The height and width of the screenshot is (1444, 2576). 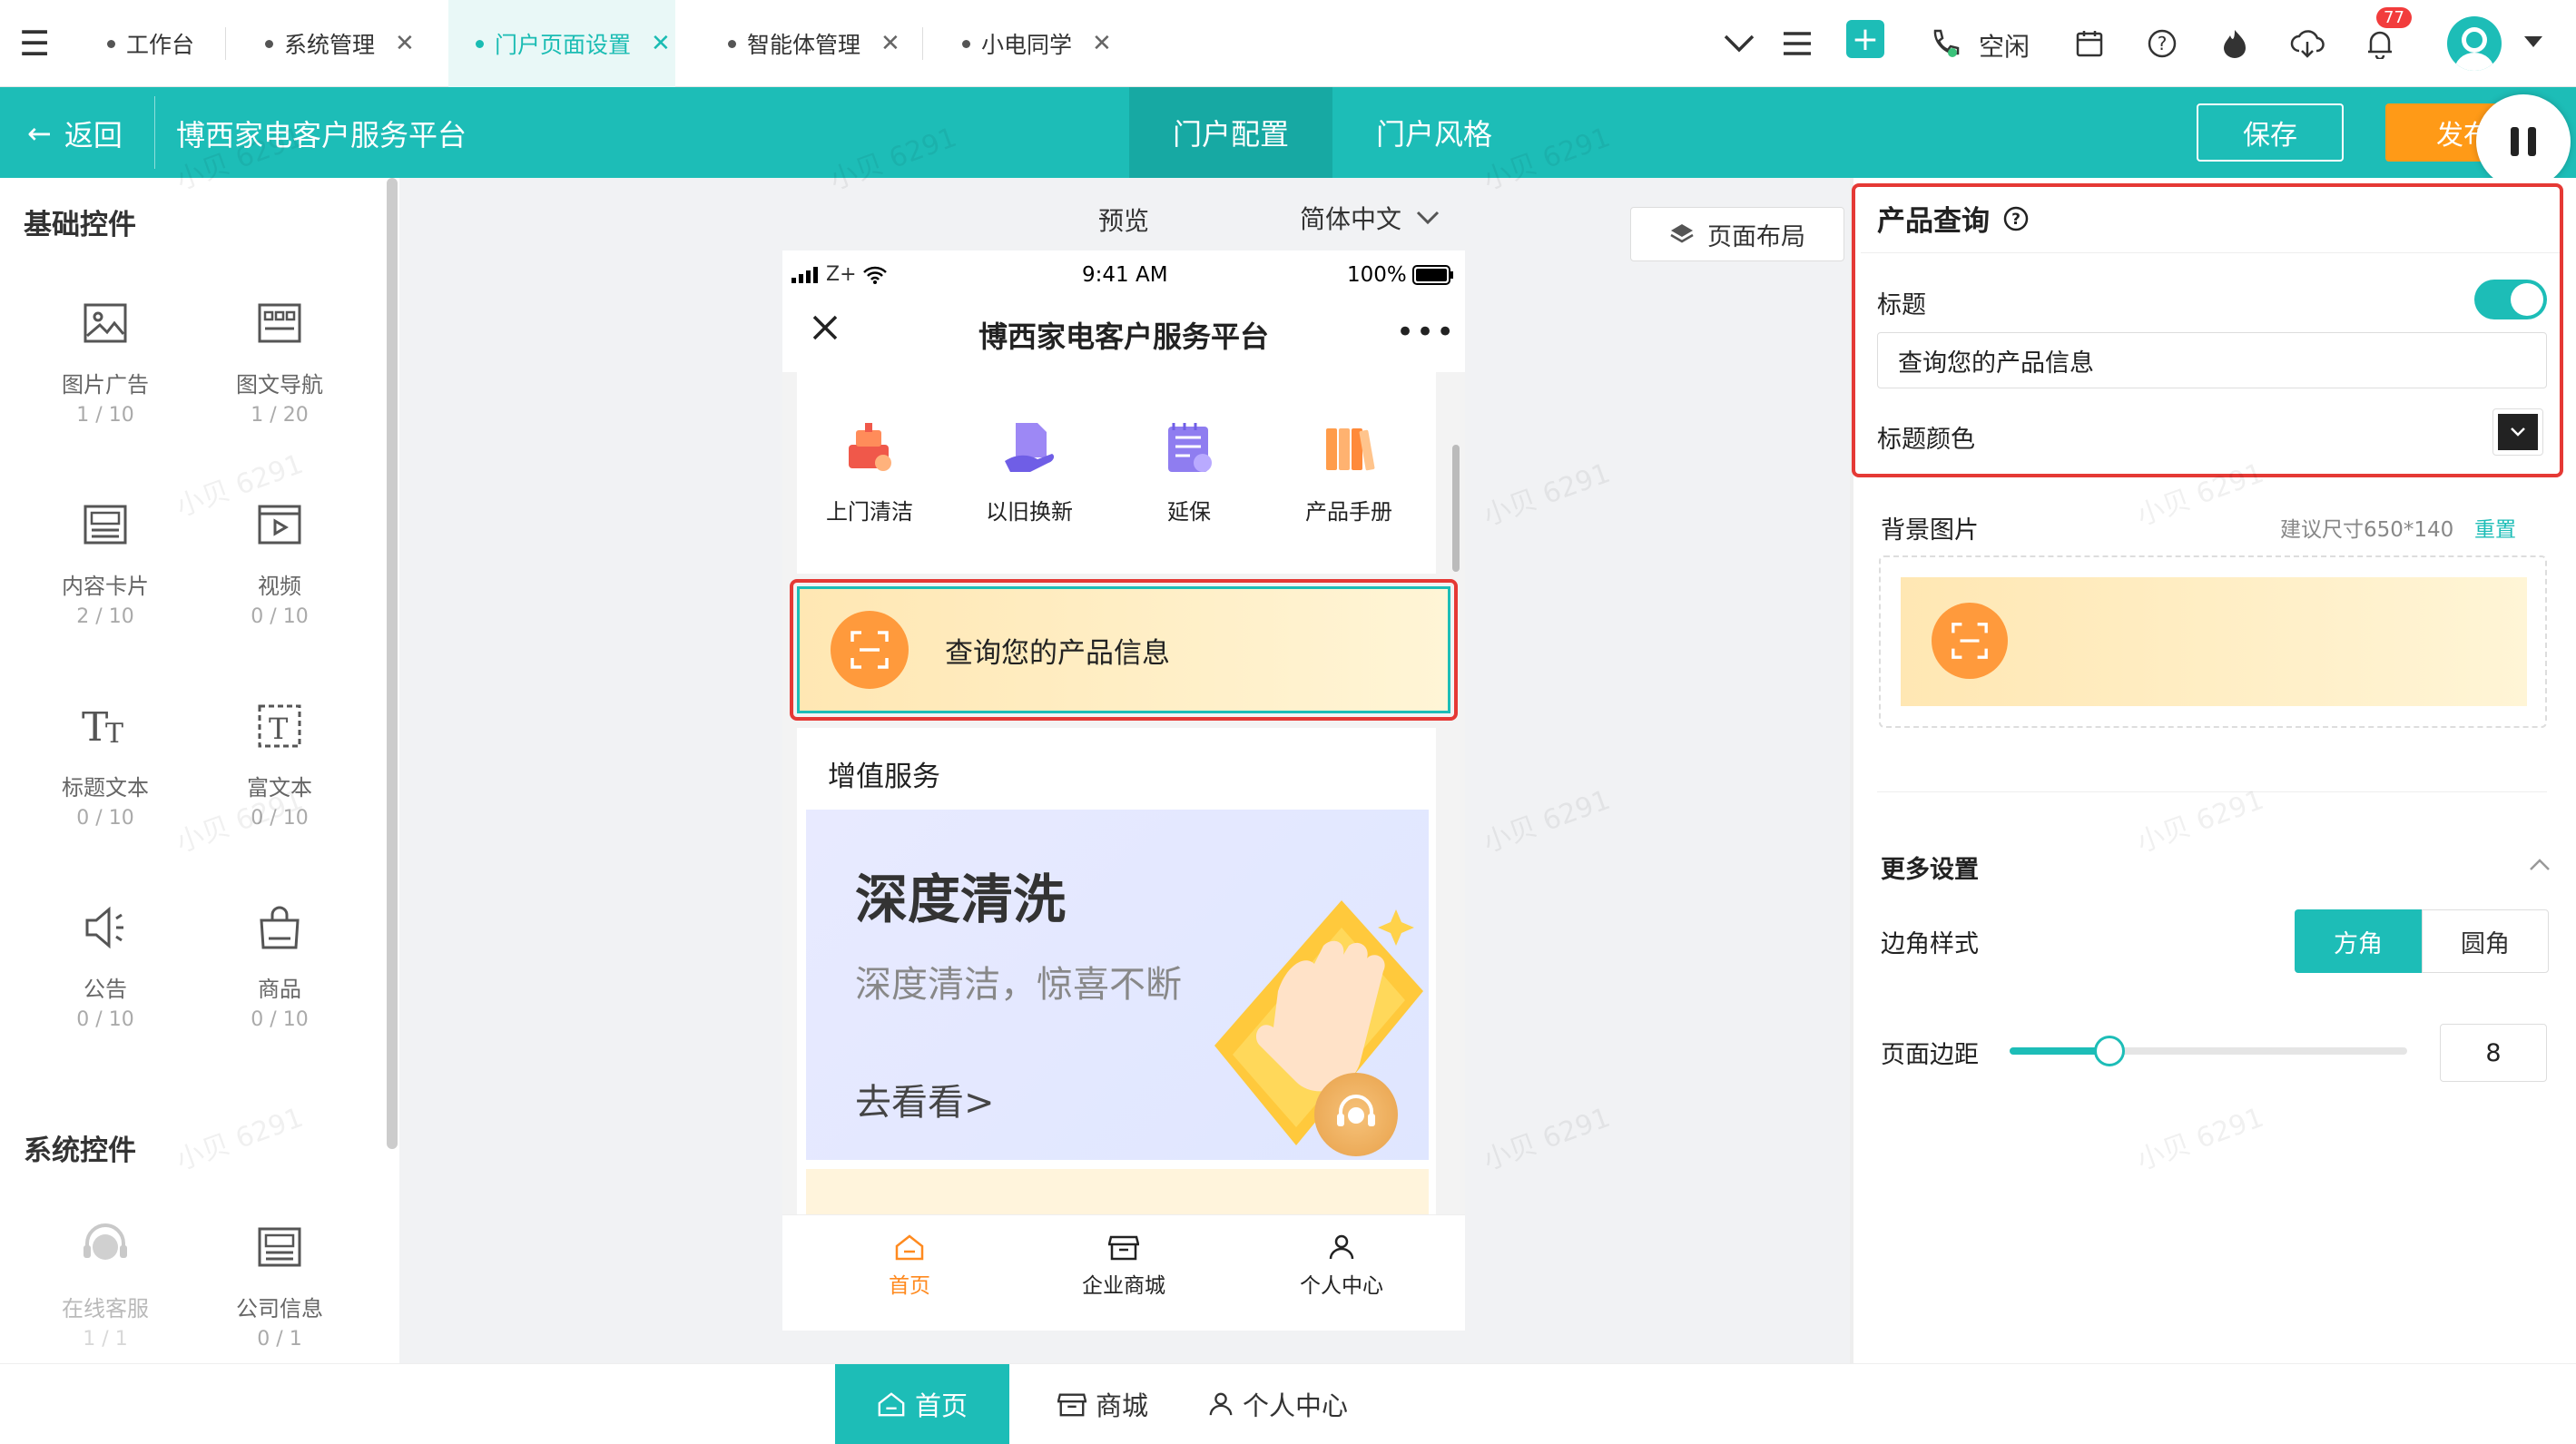 I want to click on control-name: 内容卡片, so click(x=105, y=586).